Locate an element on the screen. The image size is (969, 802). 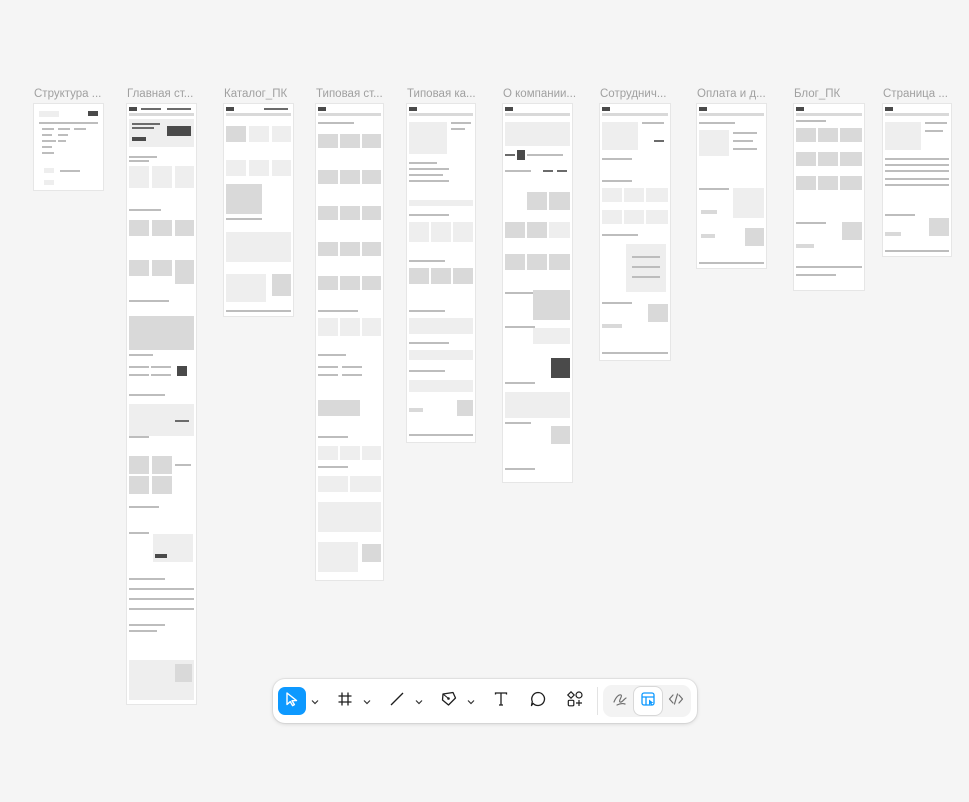
actions-tool-button is located at coordinates (575, 701).